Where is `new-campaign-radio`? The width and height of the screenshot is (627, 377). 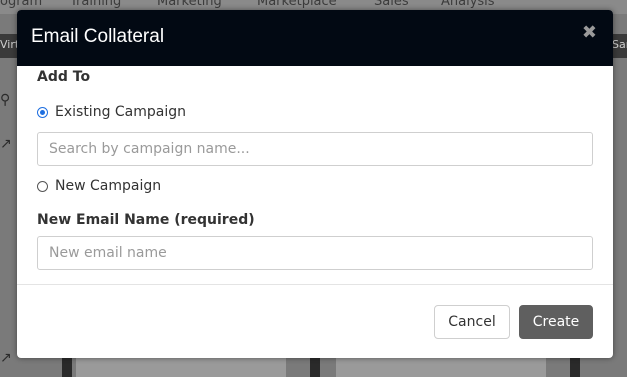 new-campaign-radio is located at coordinates (42, 186).